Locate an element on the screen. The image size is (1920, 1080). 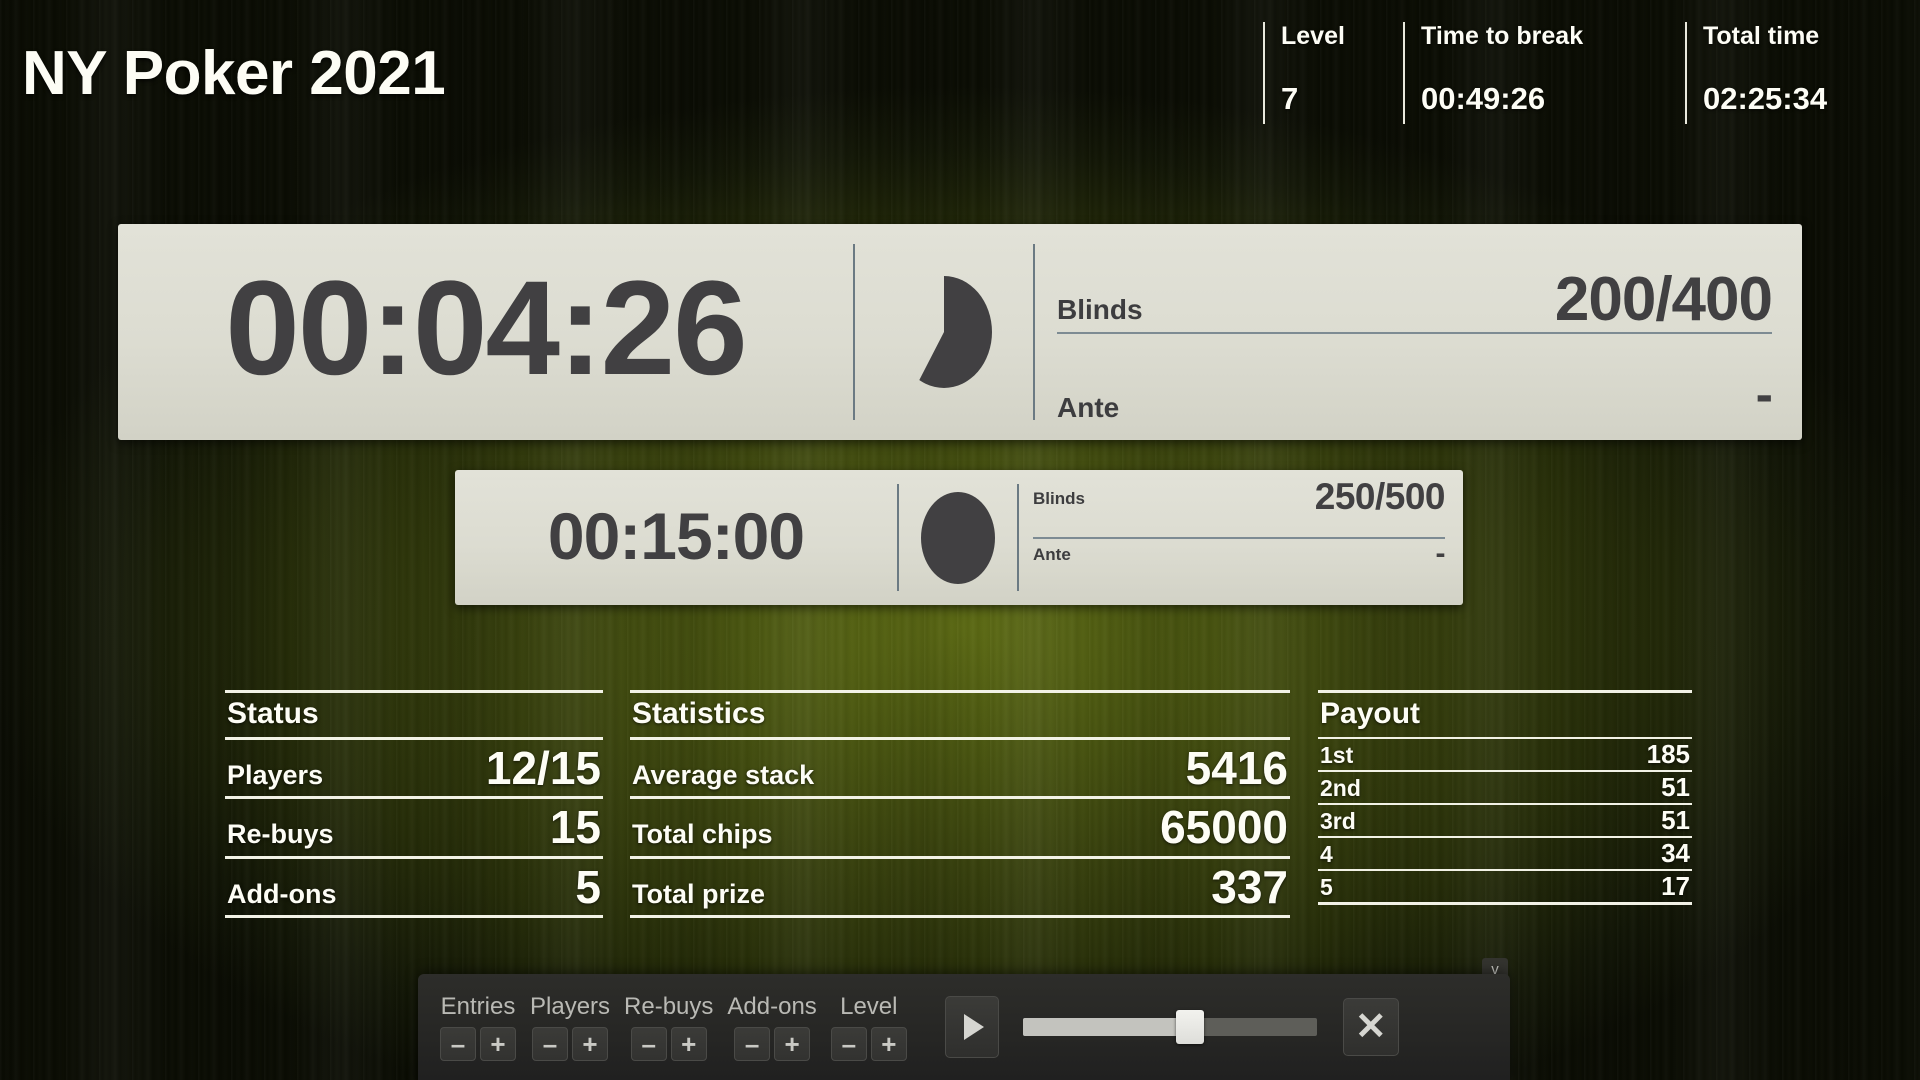
stepper-level: Level – + is located at coordinates (868, 1027).